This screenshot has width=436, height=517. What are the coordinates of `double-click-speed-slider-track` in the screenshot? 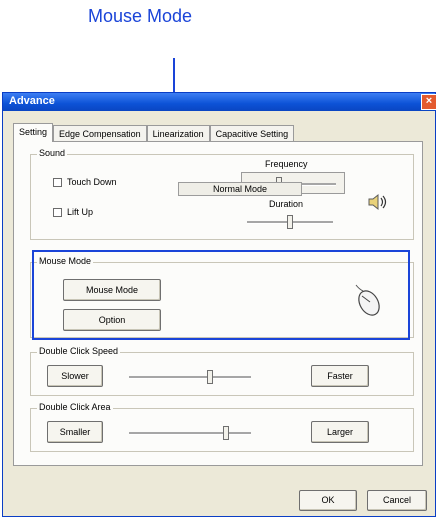 It's located at (190, 377).